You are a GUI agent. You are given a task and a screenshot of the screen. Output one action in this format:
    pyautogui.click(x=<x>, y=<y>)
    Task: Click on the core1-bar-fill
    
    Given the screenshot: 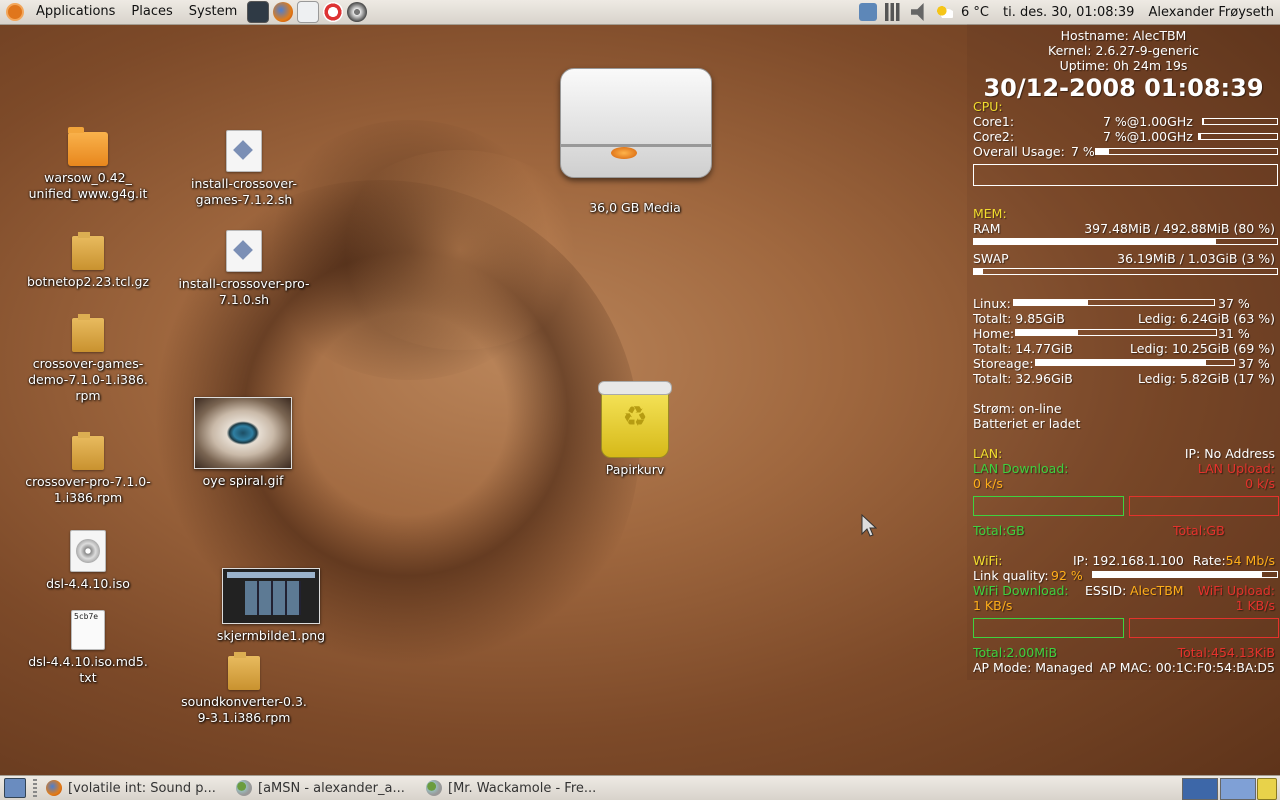 What is the action you would take?
    pyautogui.click(x=1204, y=121)
    